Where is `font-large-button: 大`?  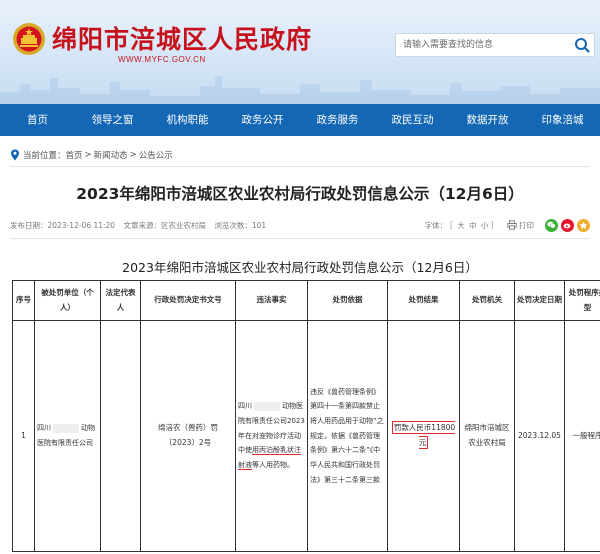
font-large-button: 大 is located at coordinates (461, 225).